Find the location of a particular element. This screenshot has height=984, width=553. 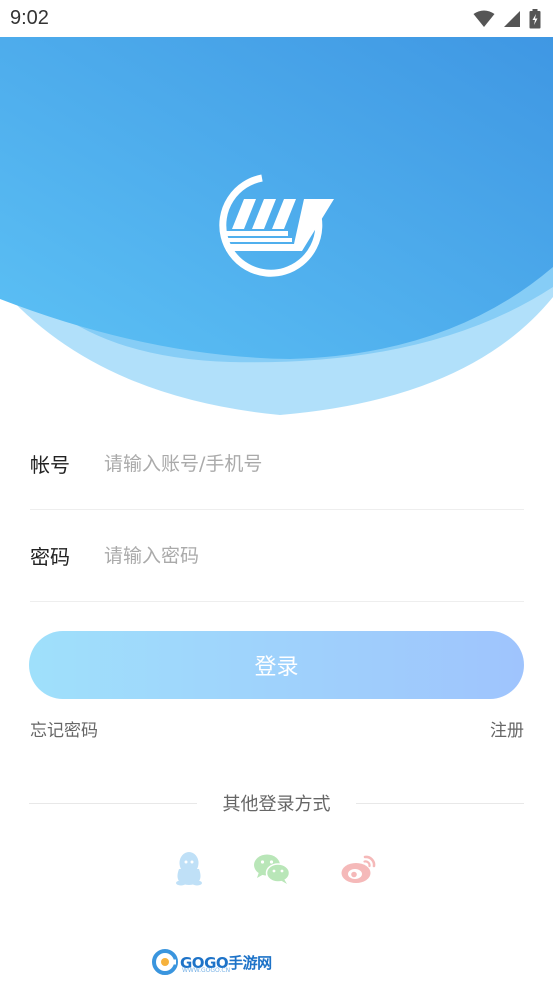

status-time: 9:02 is located at coordinates (29, 18).